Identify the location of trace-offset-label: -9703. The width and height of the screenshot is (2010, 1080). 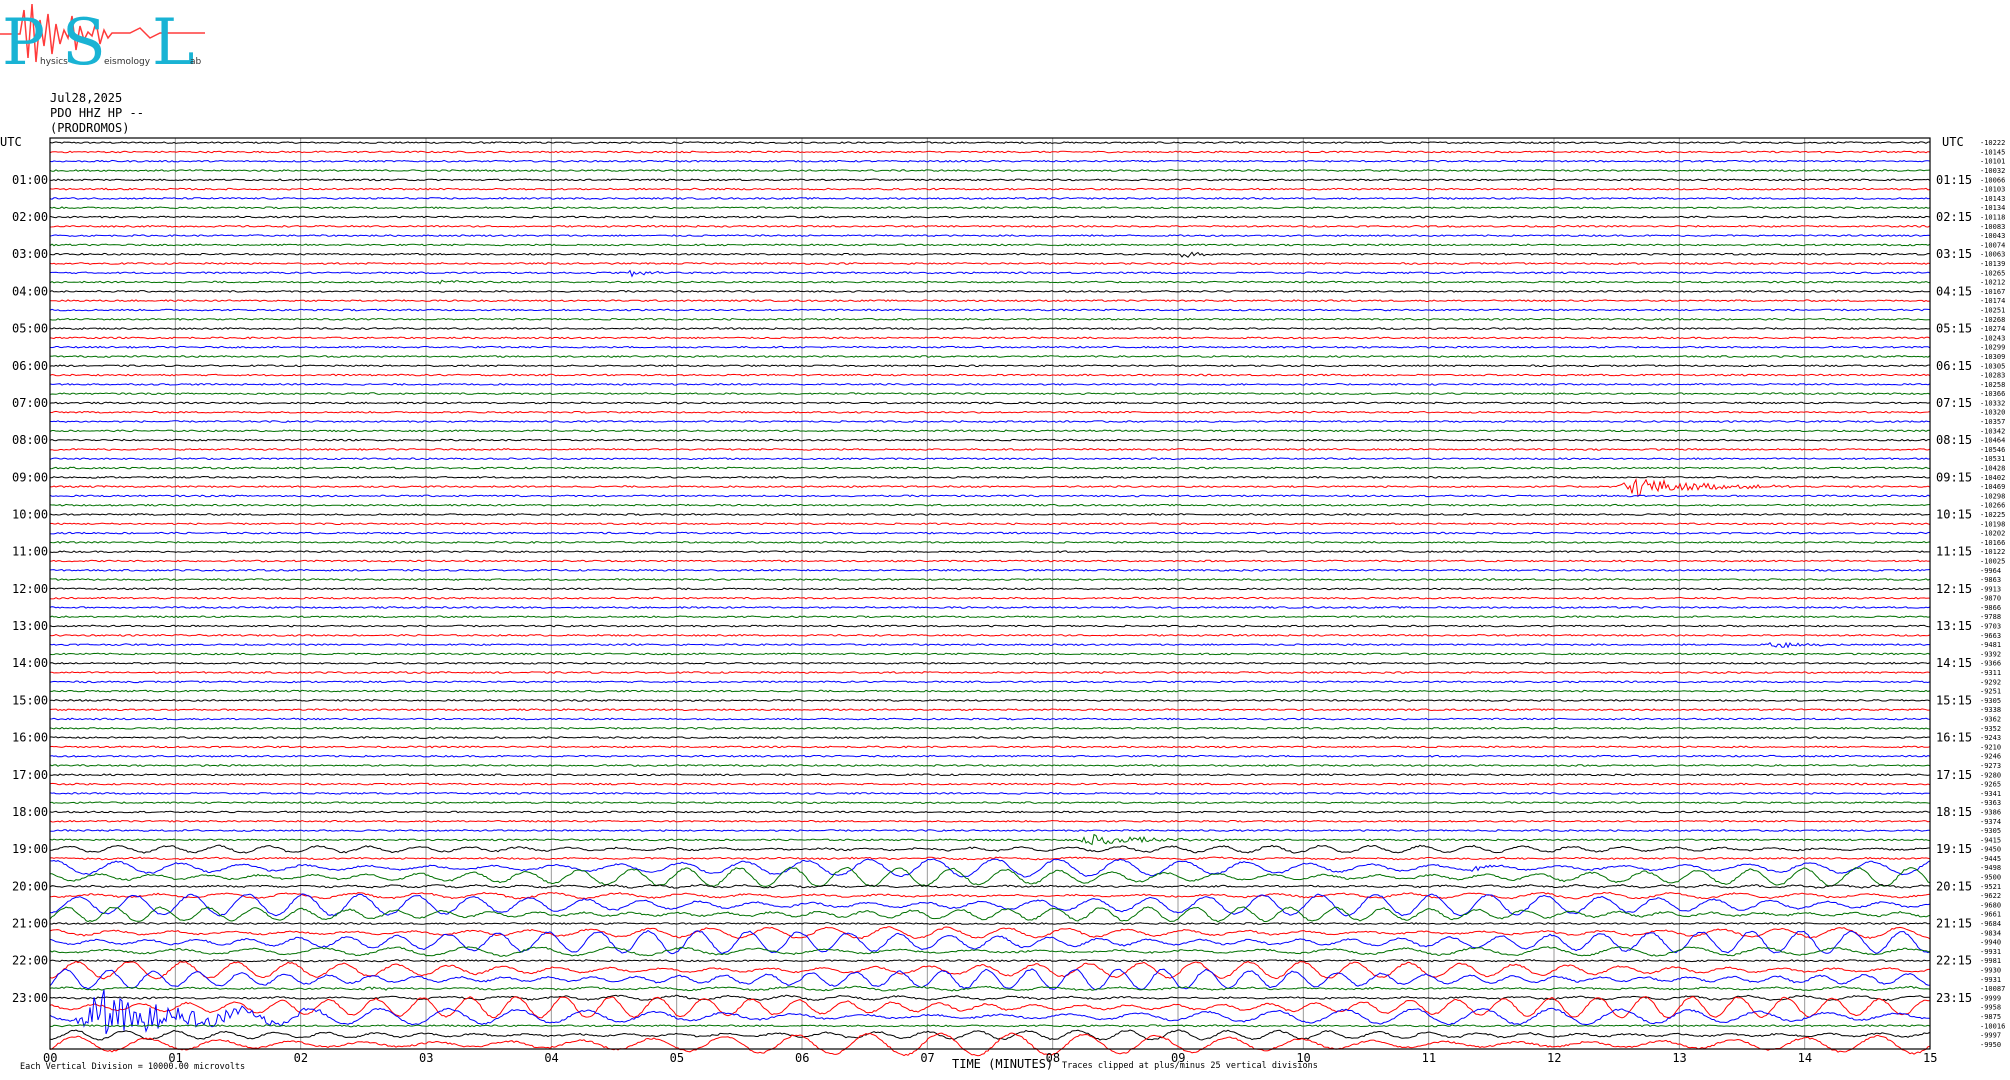
(1990, 627).